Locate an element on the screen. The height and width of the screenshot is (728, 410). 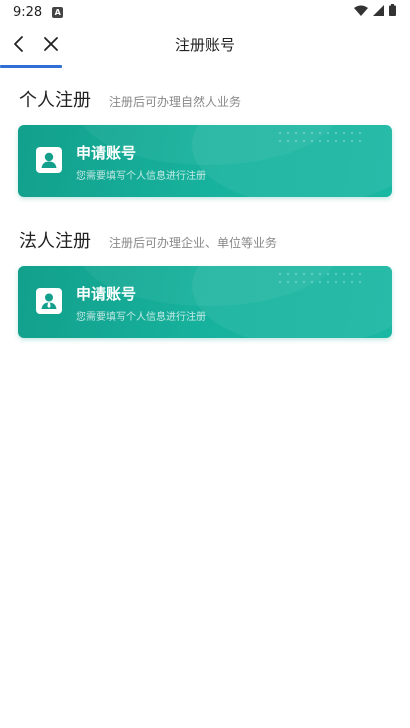
personal-apply-account-card: 申请账号 您需要填写个人信息进行注册 is located at coordinates (205, 161).